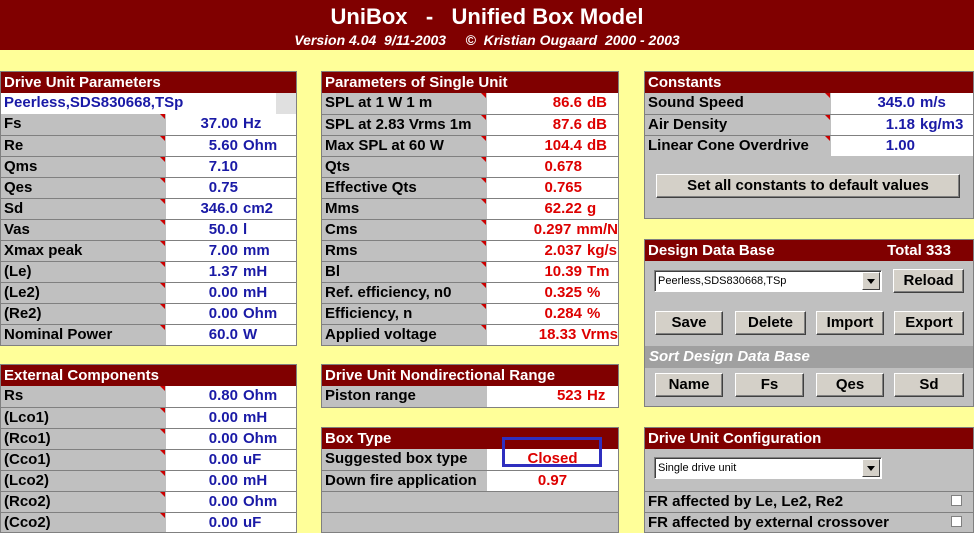 The image size is (974, 533). Describe the element at coordinates (768, 281) in the screenshot. I see `database-select: Peerless,SDS830668,TSp` at that location.